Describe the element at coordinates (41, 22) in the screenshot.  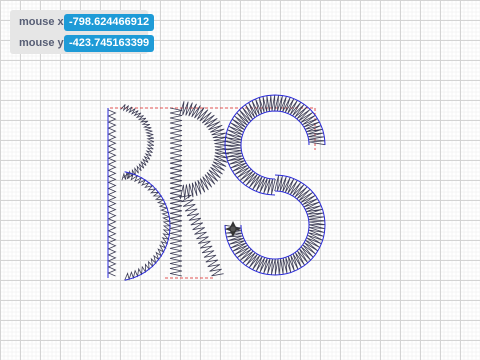
I see `mouse-x-label: mouse x` at that location.